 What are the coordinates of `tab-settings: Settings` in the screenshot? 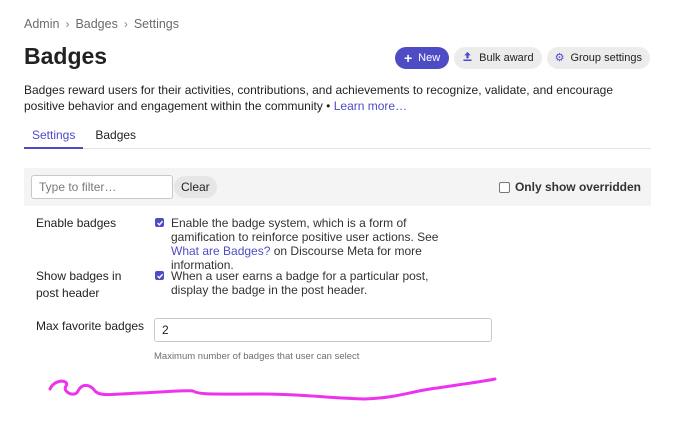 It's located at (54, 134).